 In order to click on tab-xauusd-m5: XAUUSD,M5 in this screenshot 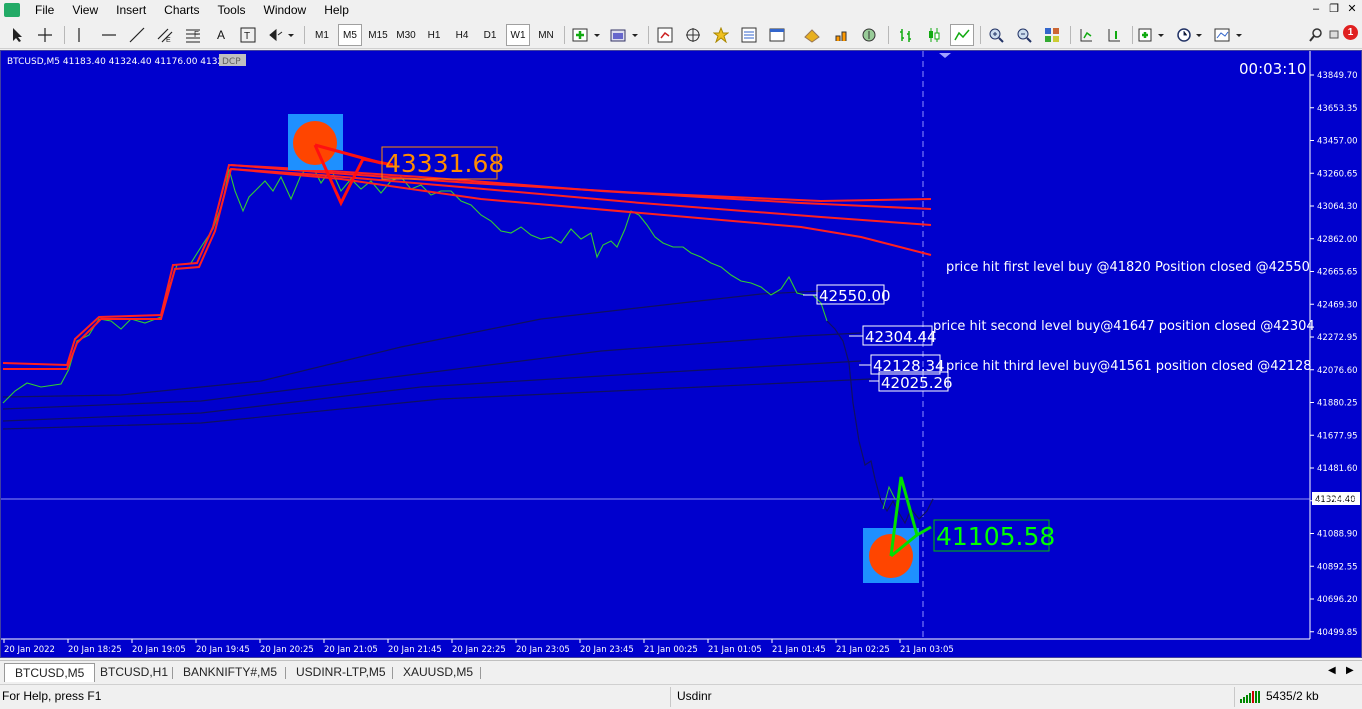, I will do `click(438, 672)`.